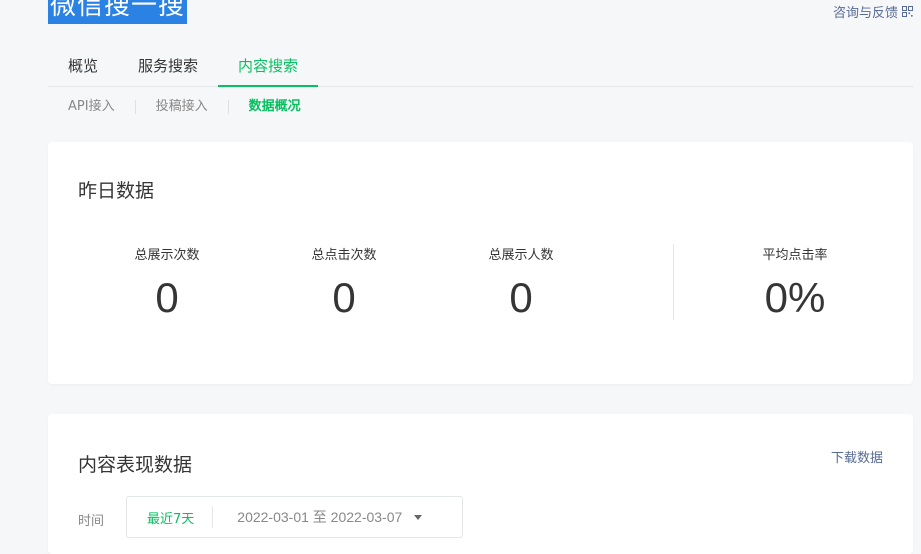 Image resolution: width=921 pixels, height=554 pixels. I want to click on subtab-data-overview: 数据概况, so click(275, 107).